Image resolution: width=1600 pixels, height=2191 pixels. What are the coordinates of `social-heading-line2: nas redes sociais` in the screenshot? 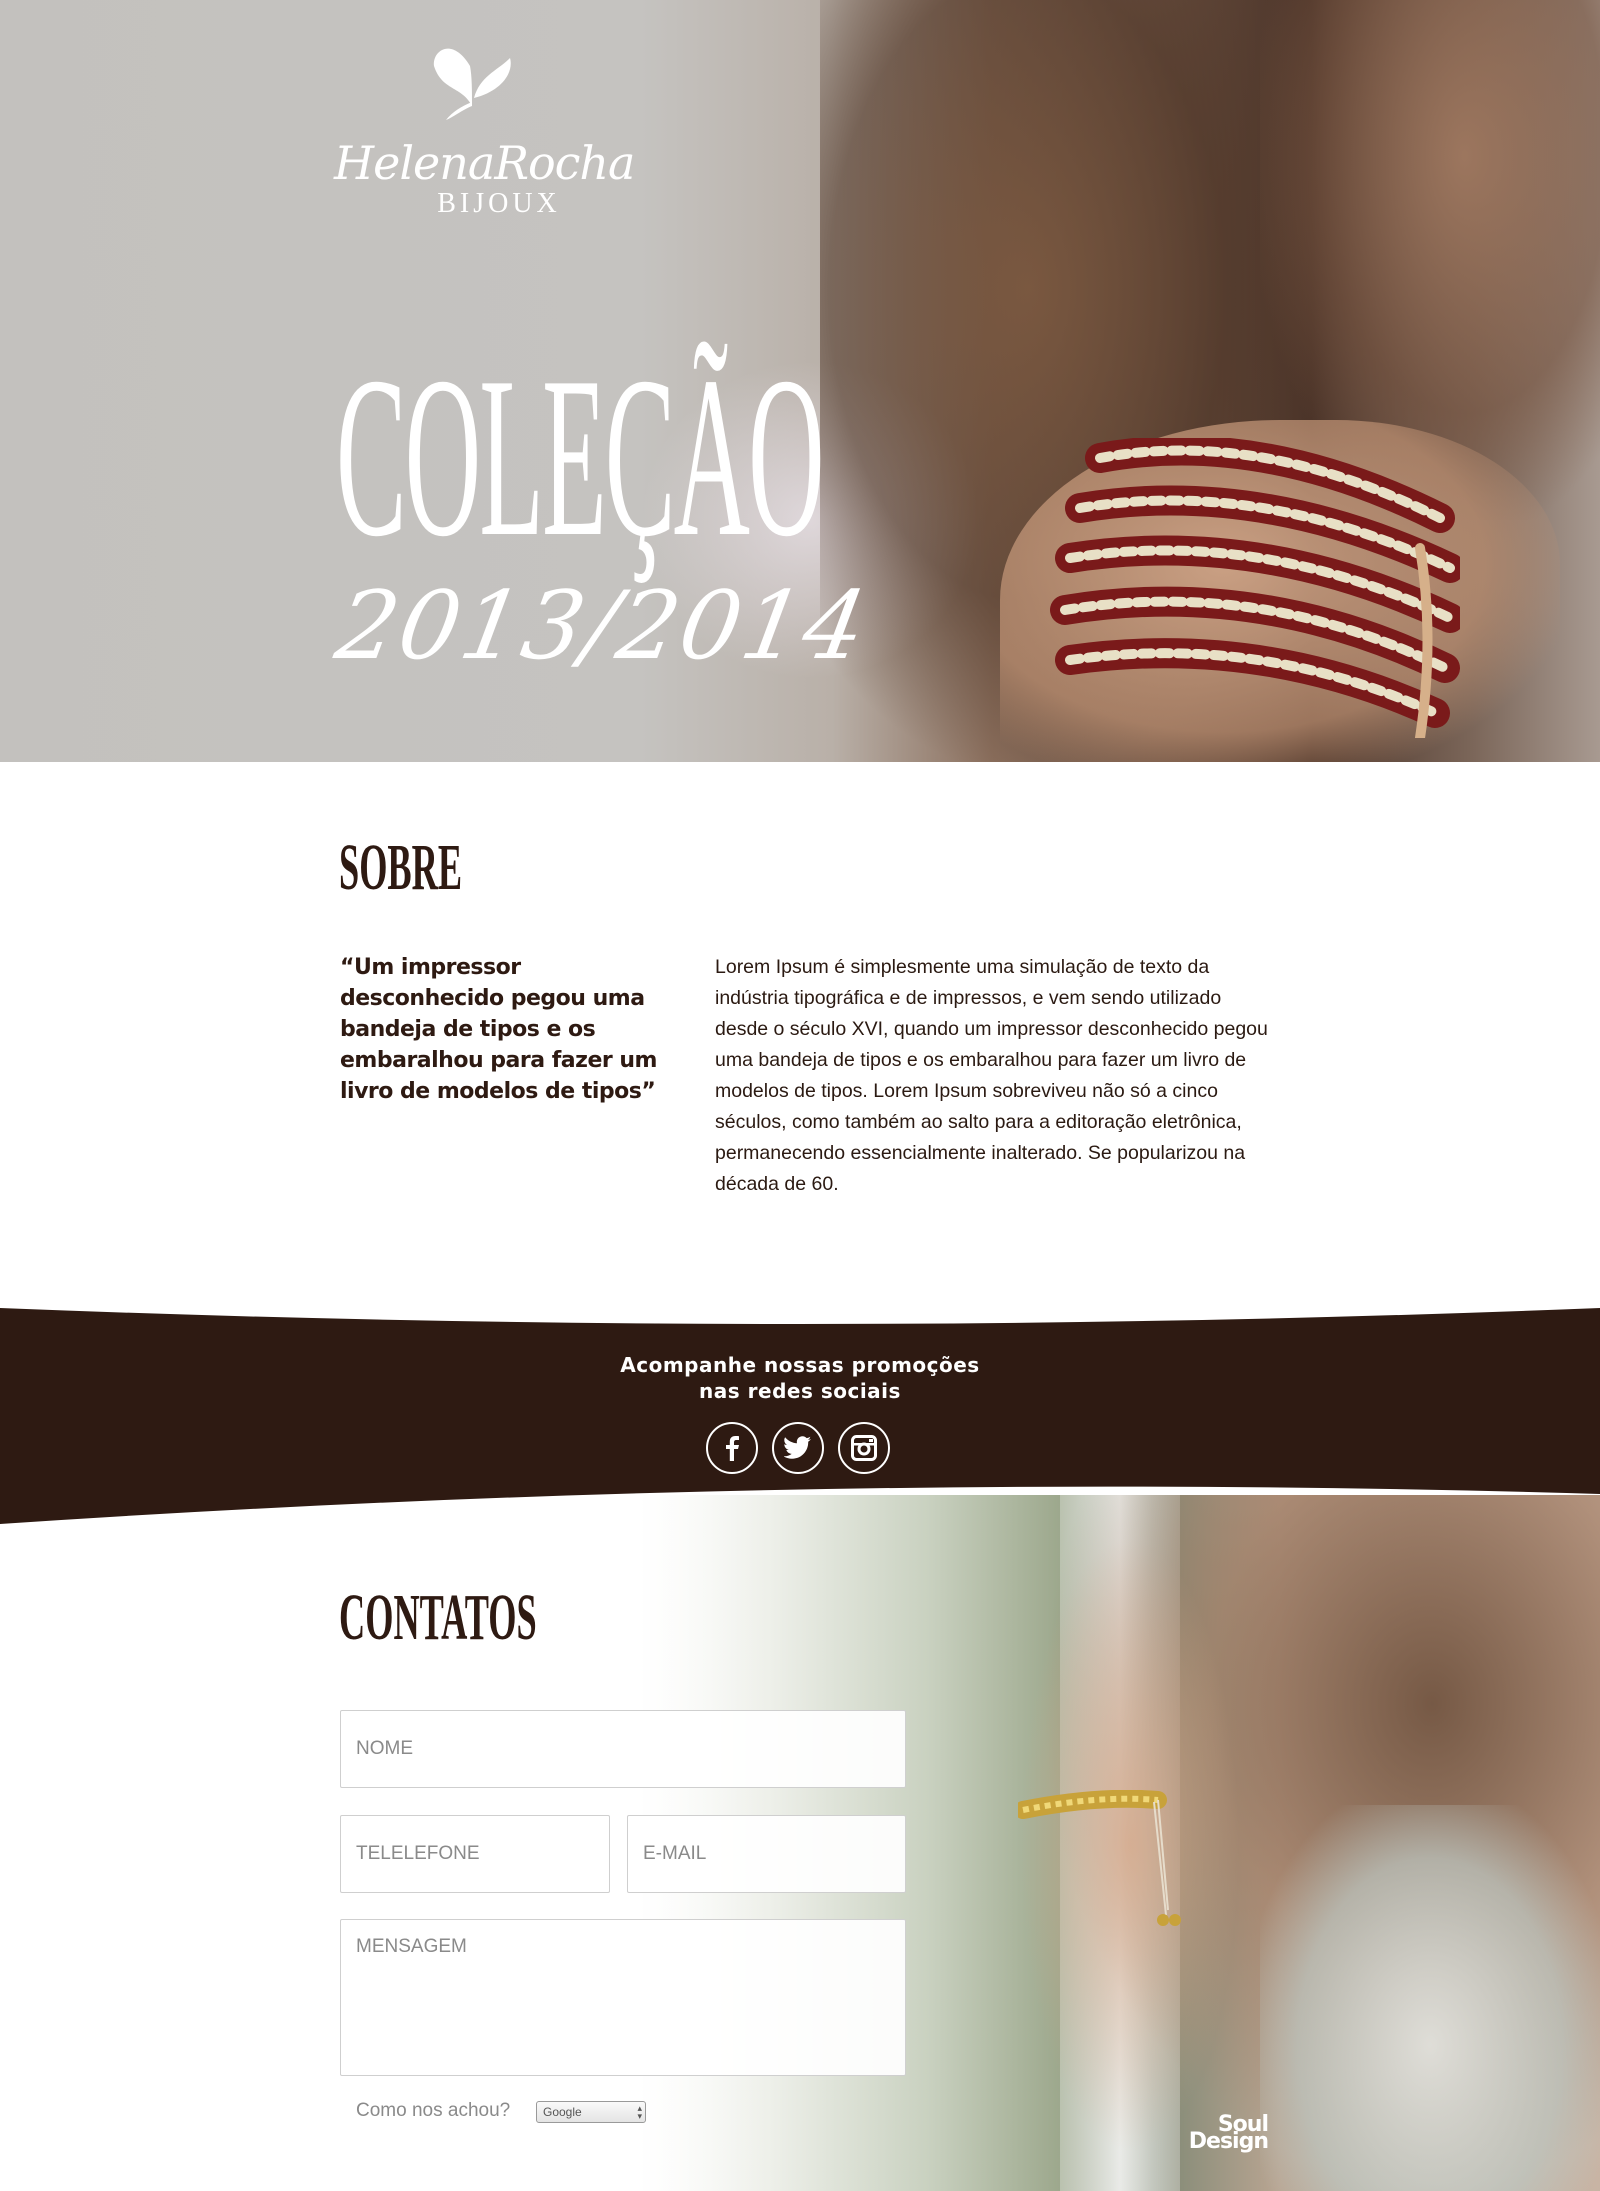 It's located at (800, 1391).